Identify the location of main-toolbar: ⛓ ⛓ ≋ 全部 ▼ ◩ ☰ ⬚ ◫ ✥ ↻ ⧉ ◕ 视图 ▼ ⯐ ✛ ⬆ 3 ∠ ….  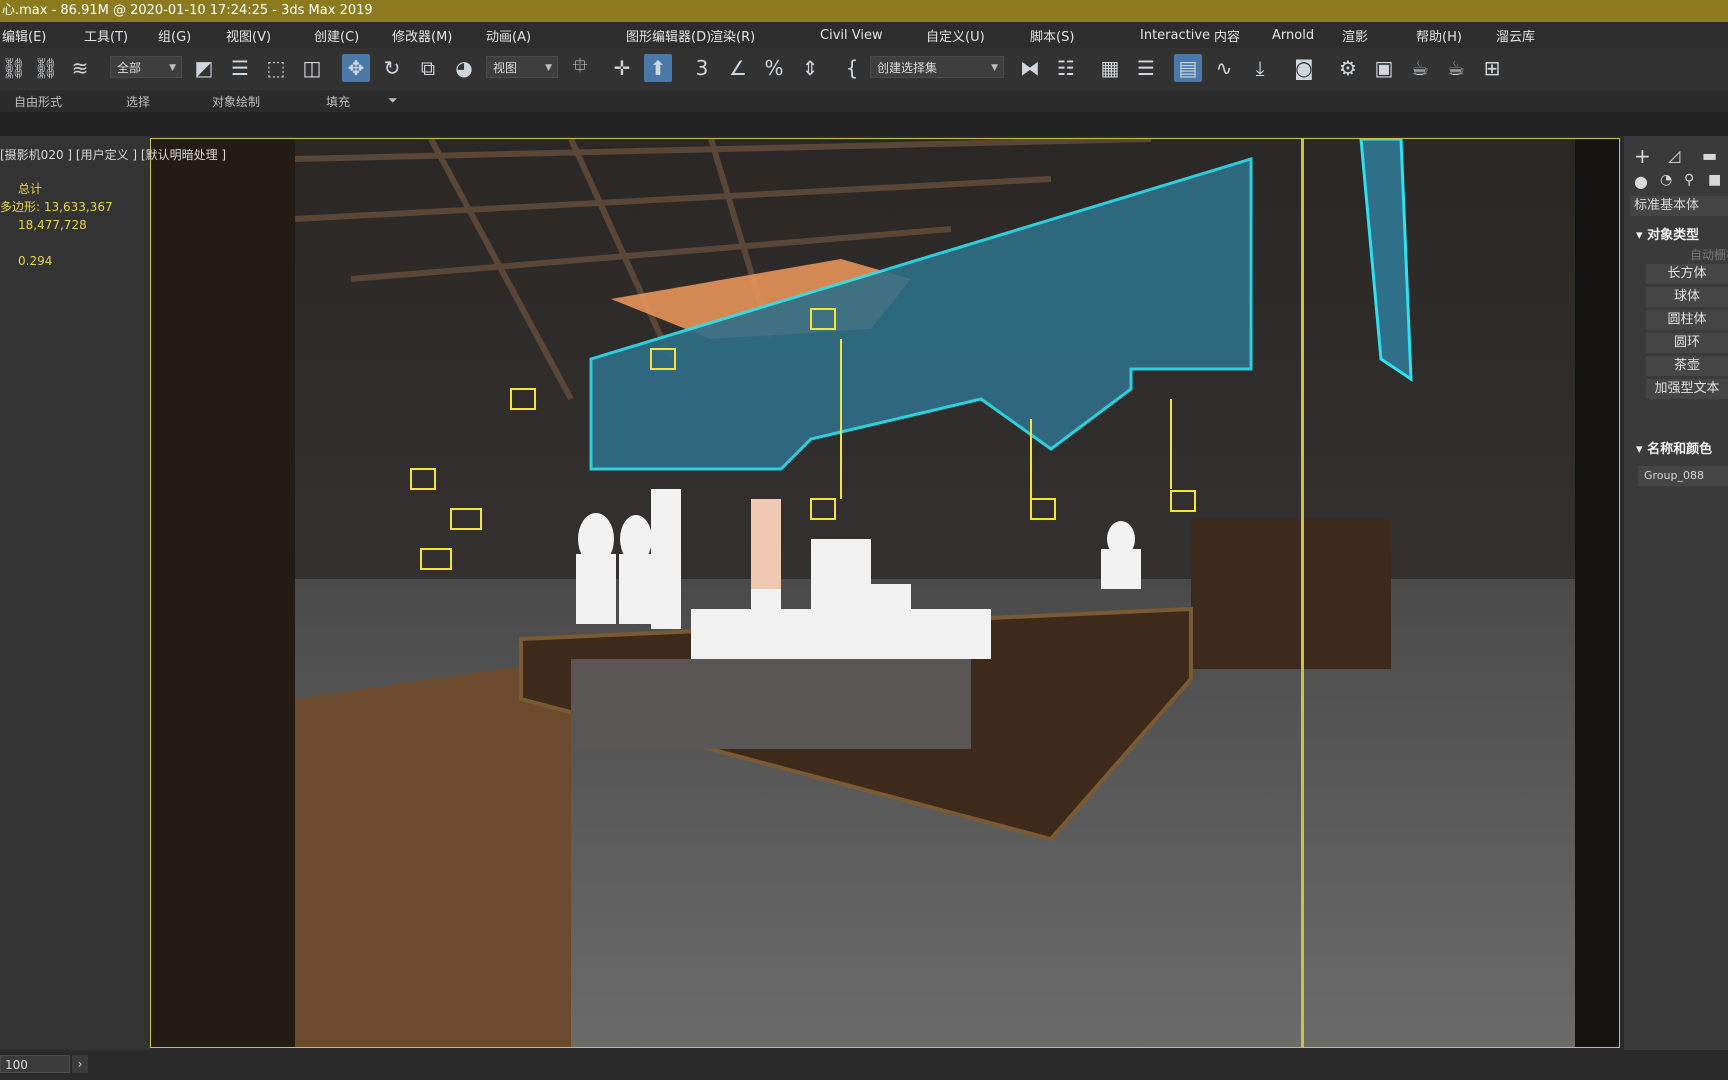
(864, 69).